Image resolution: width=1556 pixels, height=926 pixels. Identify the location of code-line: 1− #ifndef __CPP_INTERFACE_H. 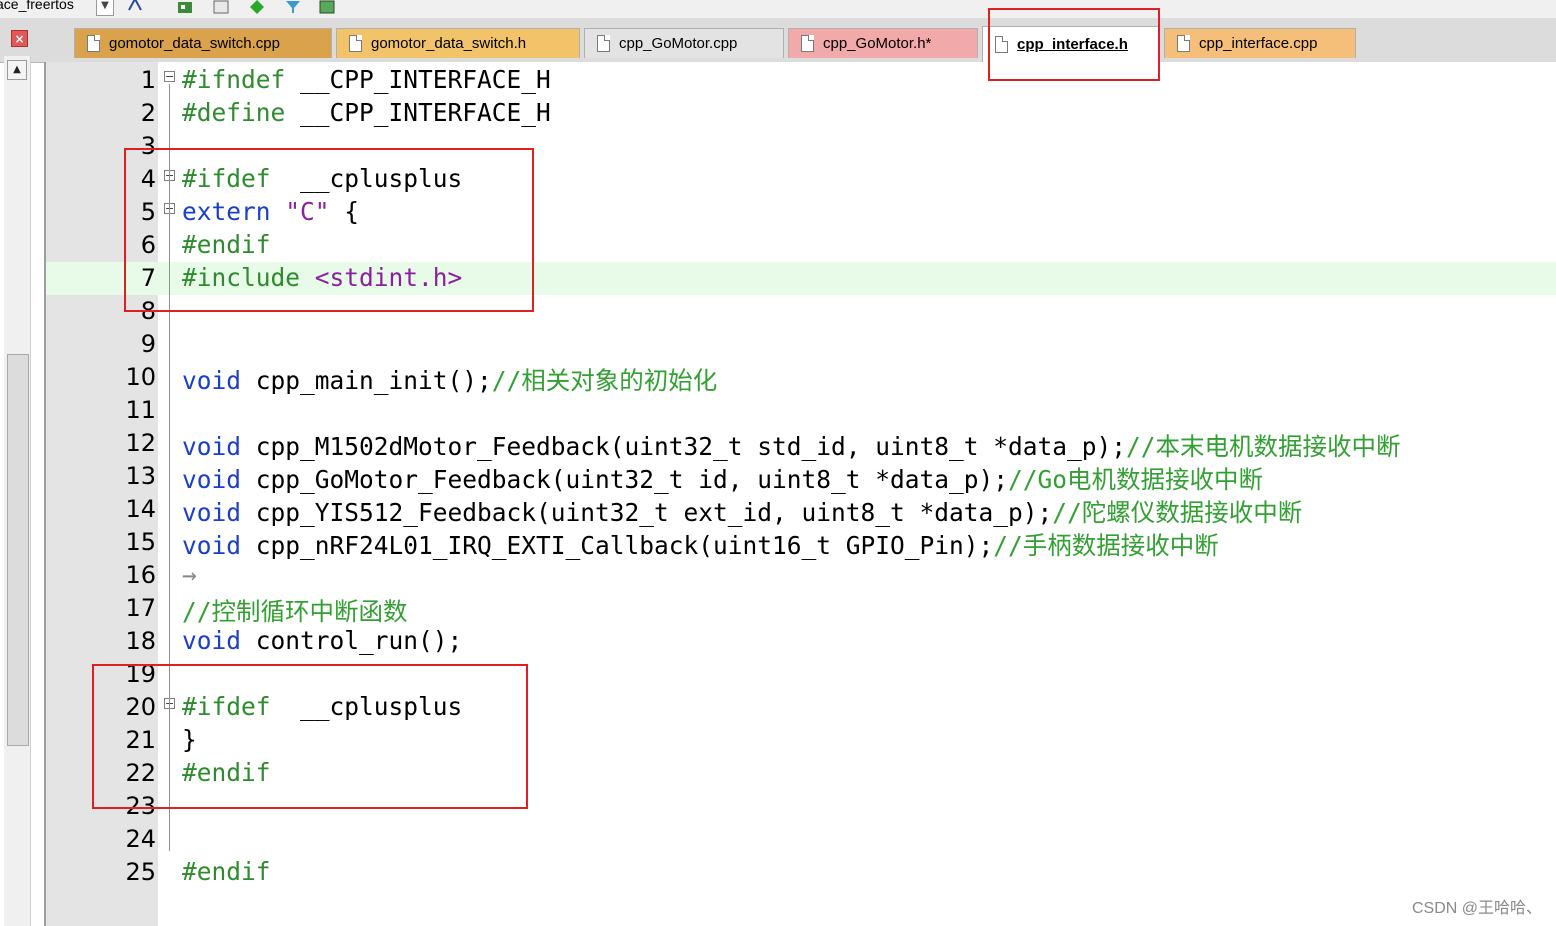
(801, 80).